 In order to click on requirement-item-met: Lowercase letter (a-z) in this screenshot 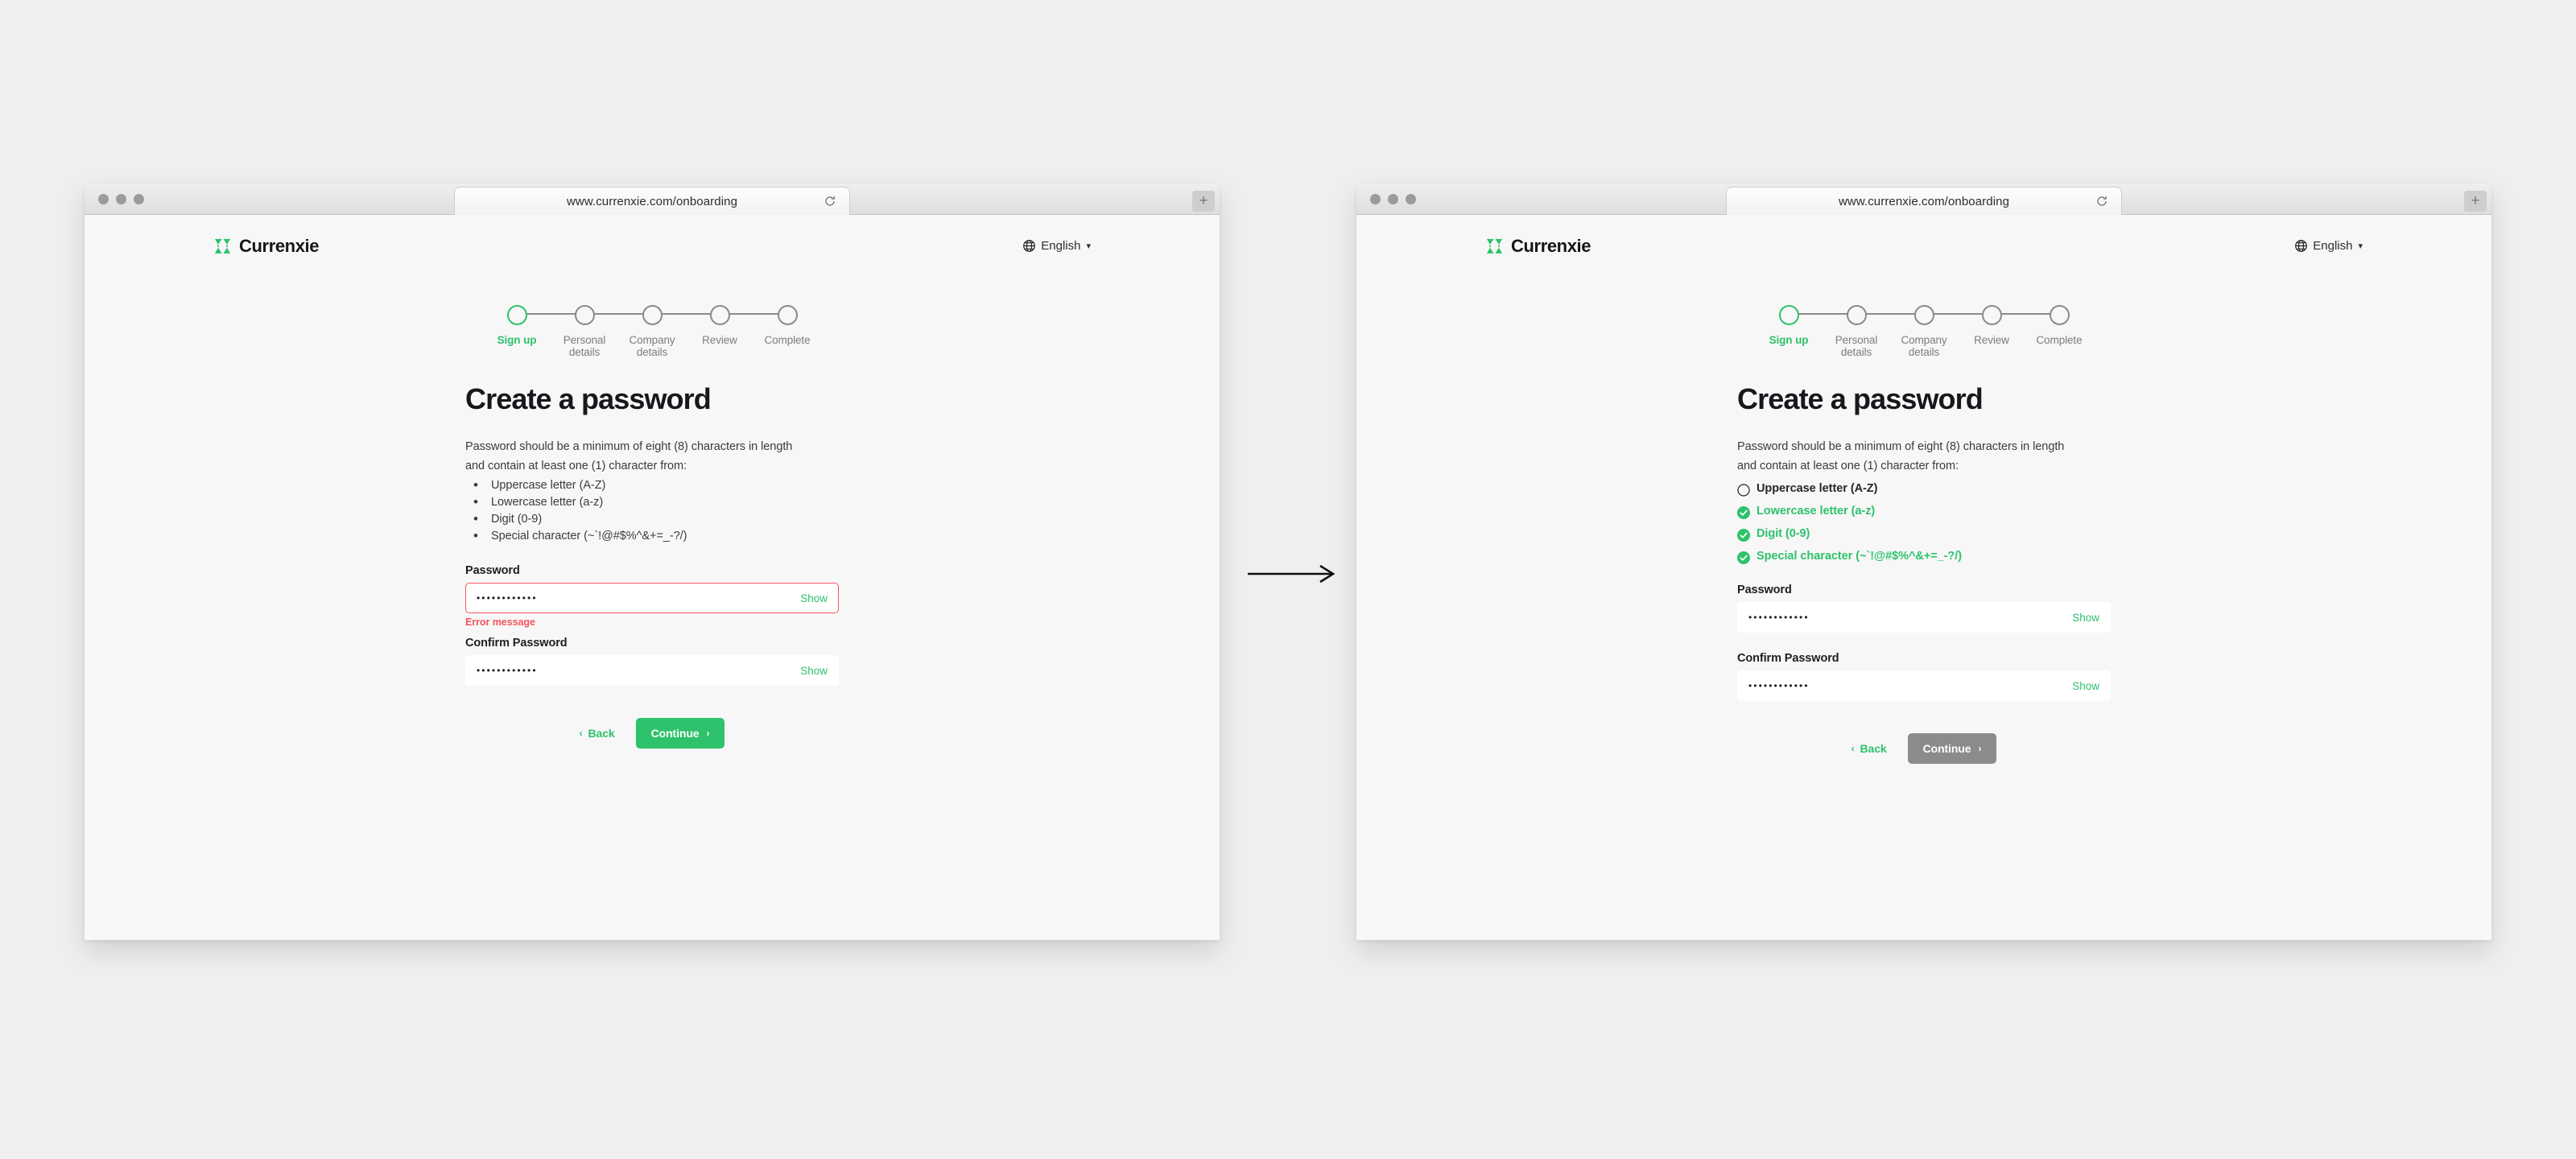, I will do `click(1924, 511)`.